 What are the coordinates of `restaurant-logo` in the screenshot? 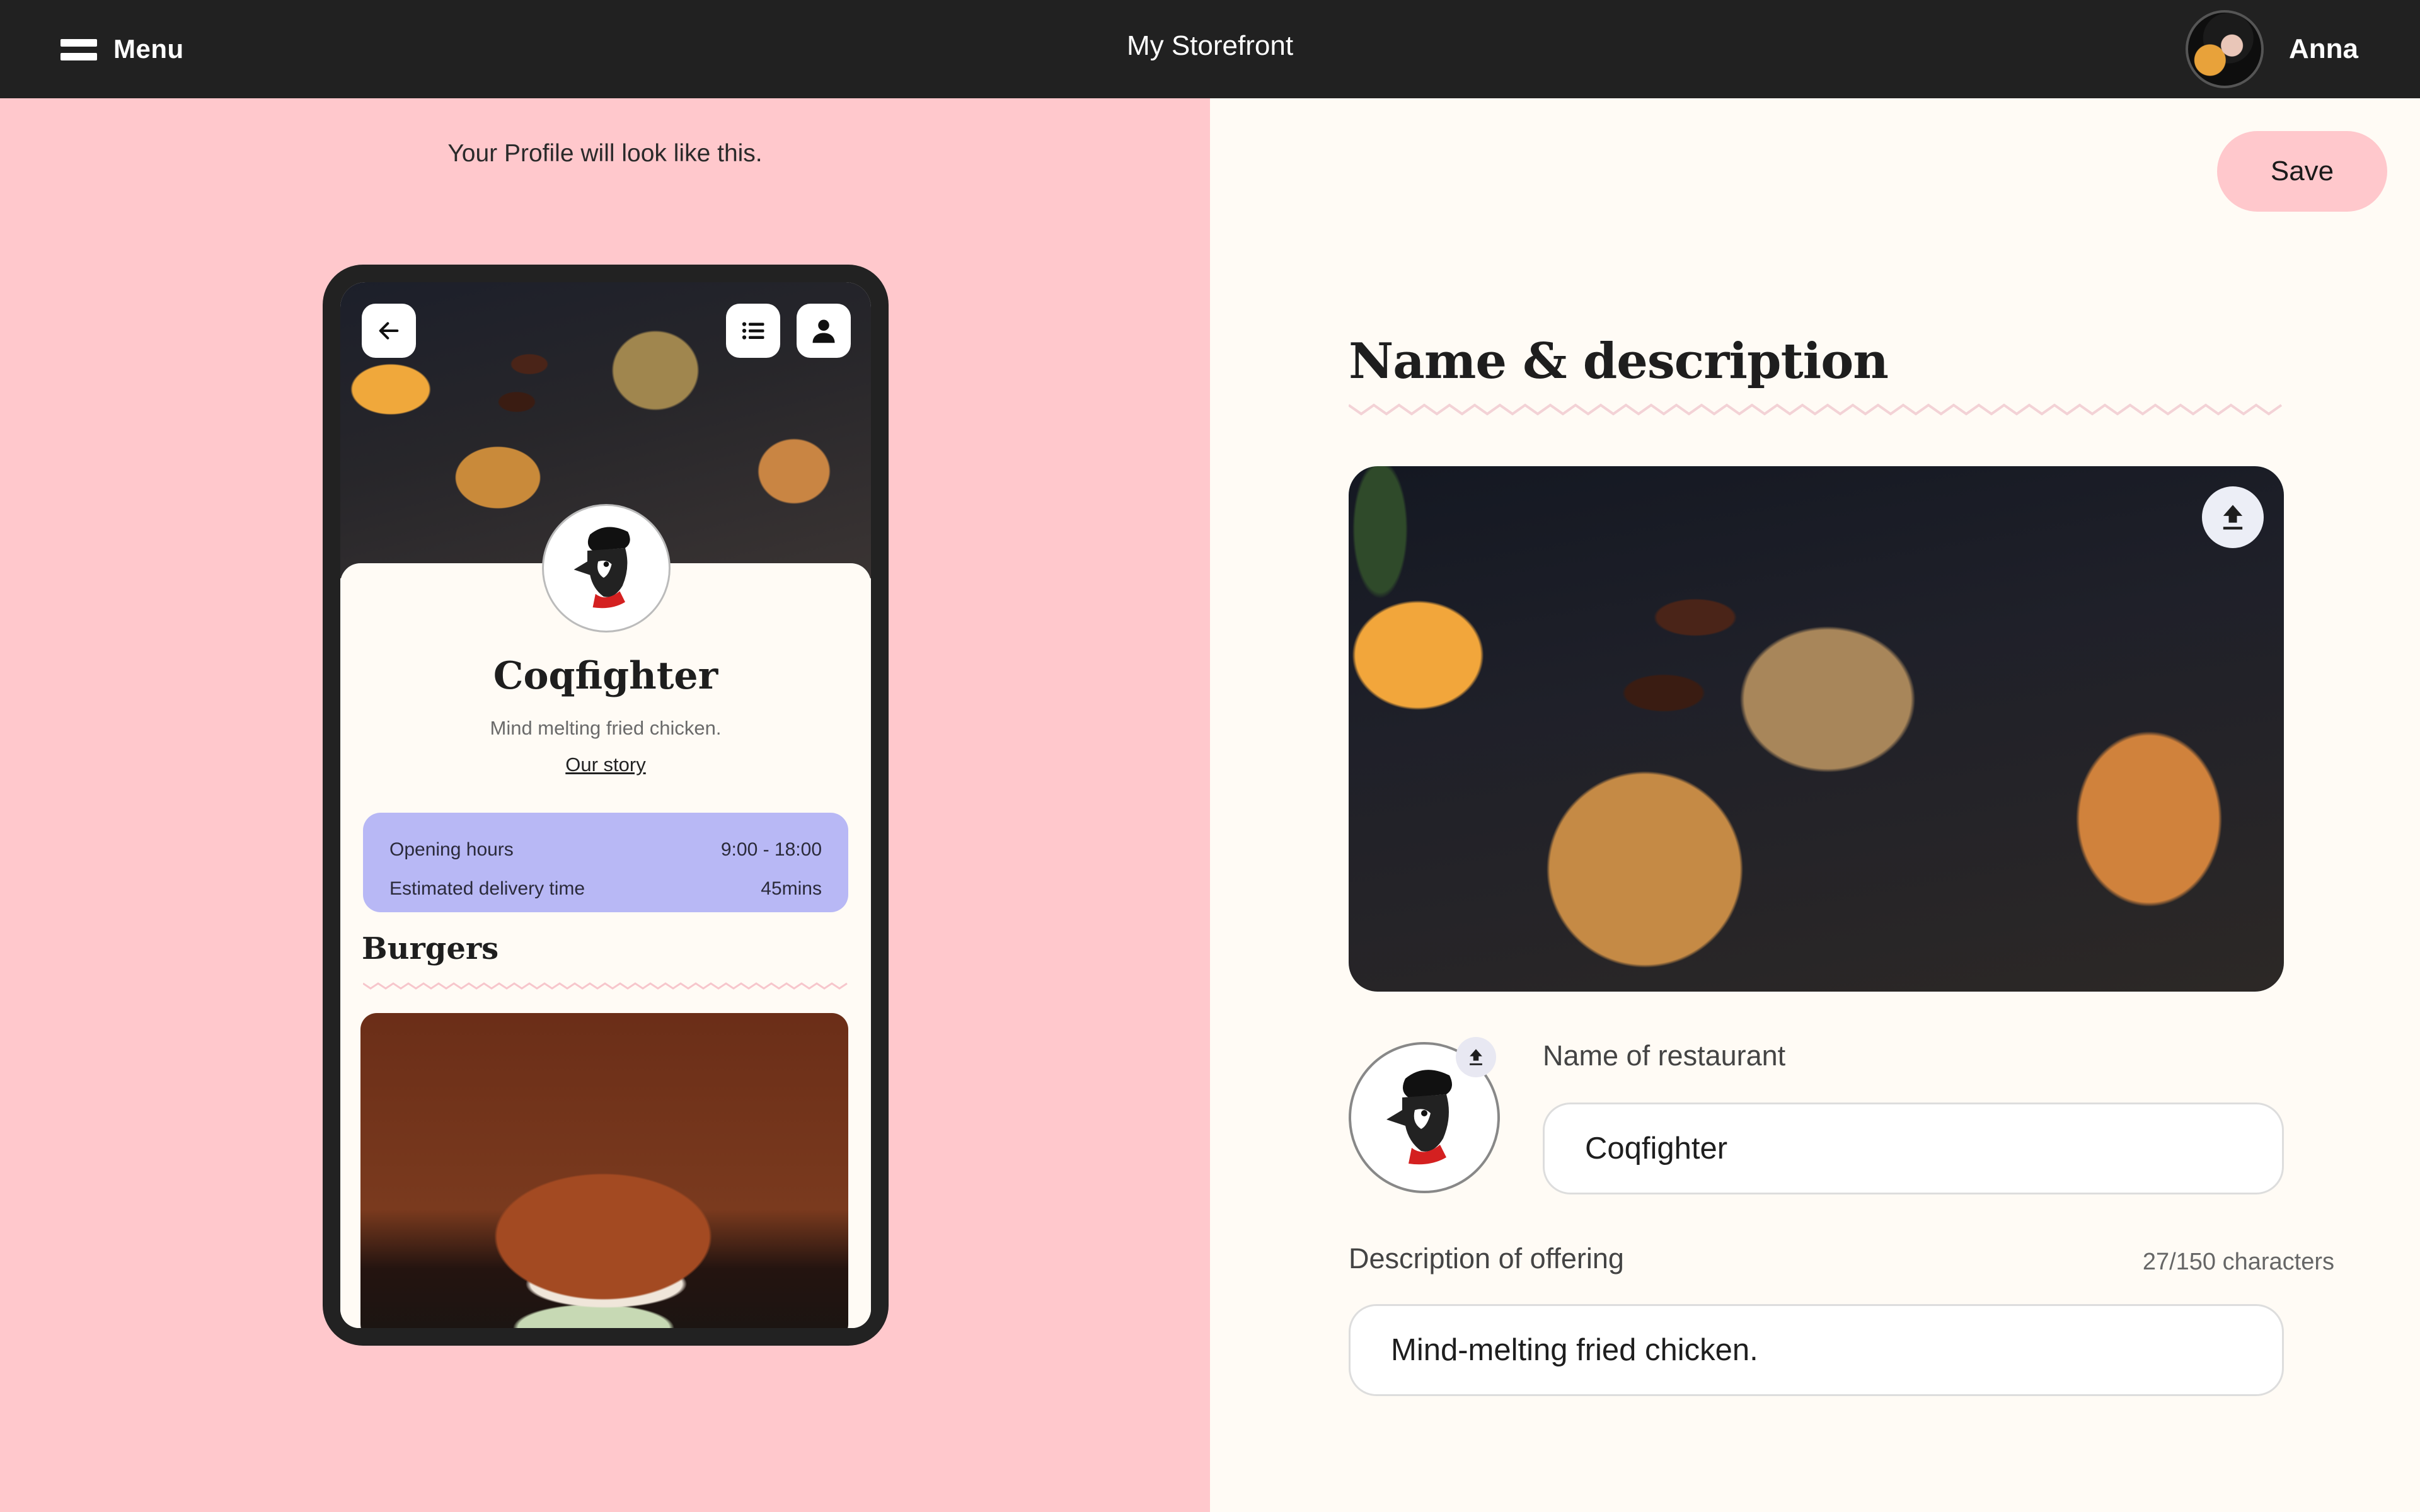 It's located at (606, 568).